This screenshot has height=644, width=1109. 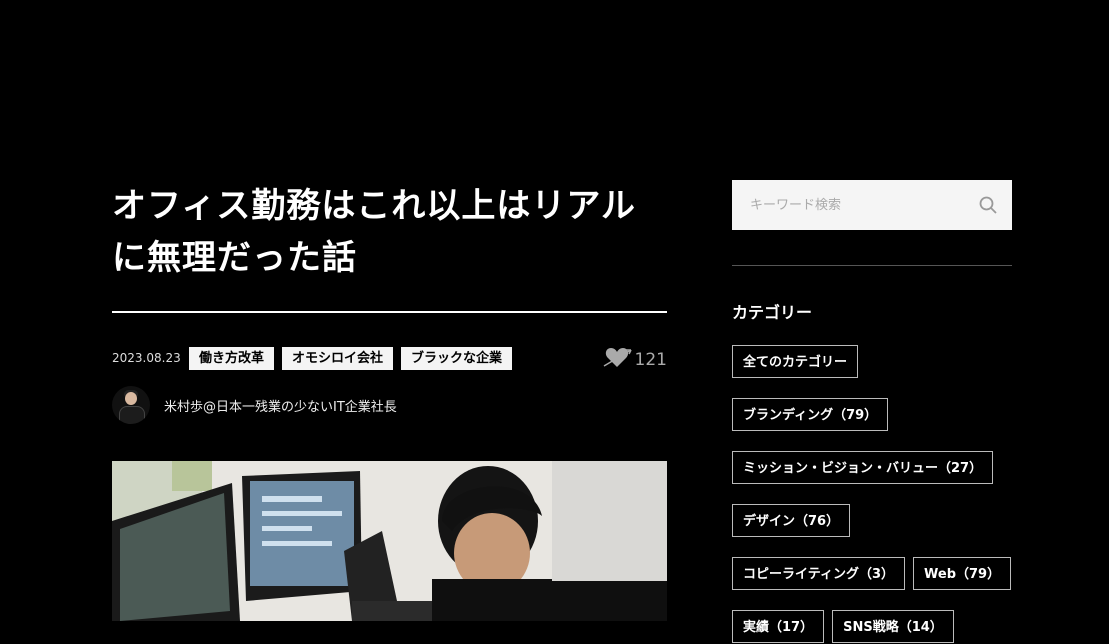 What do you see at coordinates (389, 541) in the screenshot?
I see `hero-image` at bounding box center [389, 541].